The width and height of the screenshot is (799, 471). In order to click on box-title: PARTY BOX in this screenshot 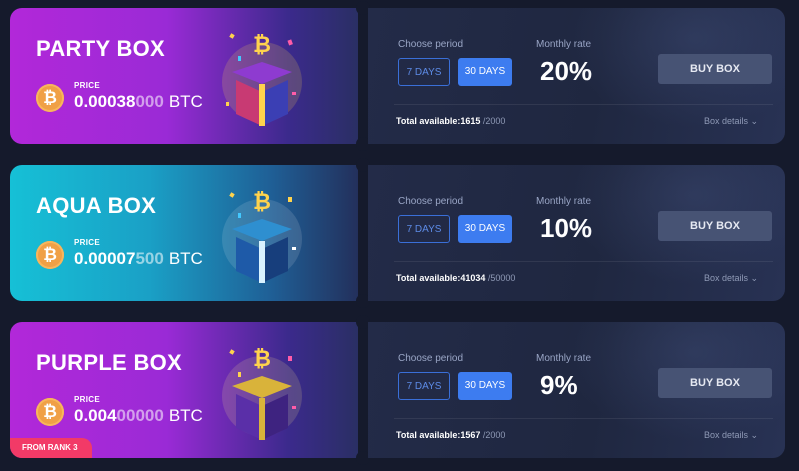, I will do `click(101, 48)`.